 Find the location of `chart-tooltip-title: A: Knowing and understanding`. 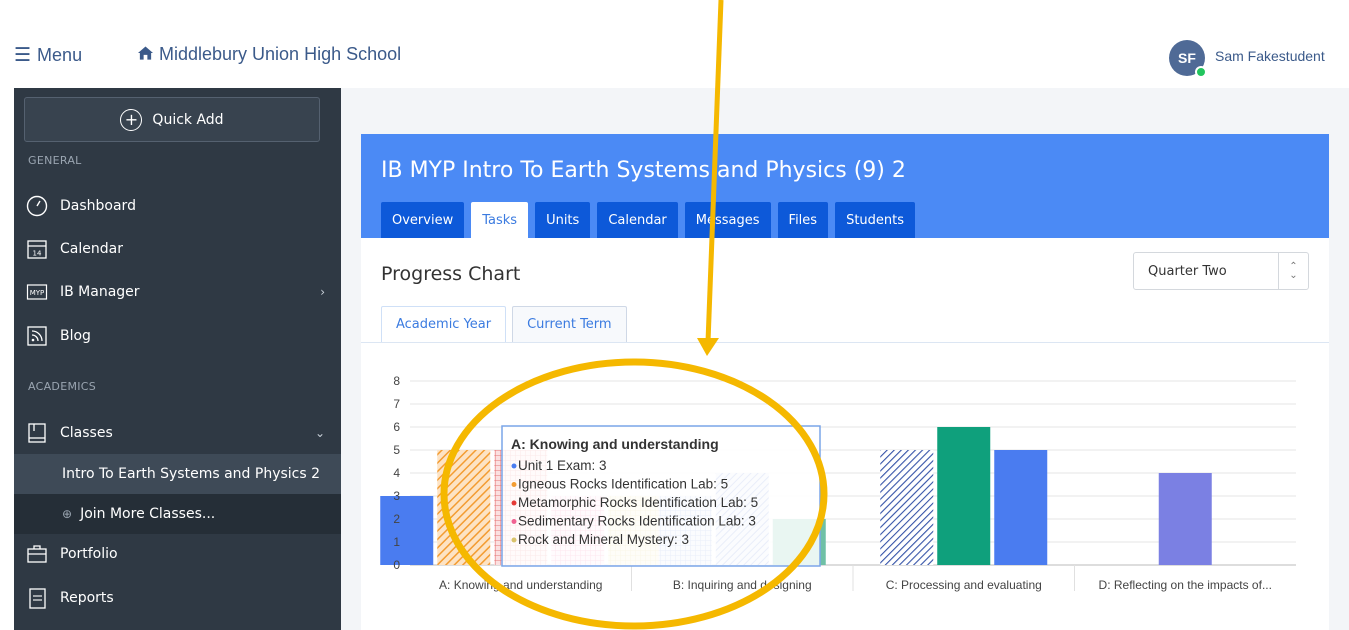

chart-tooltip-title: A: Knowing and understanding is located at coordinates (615, 444).